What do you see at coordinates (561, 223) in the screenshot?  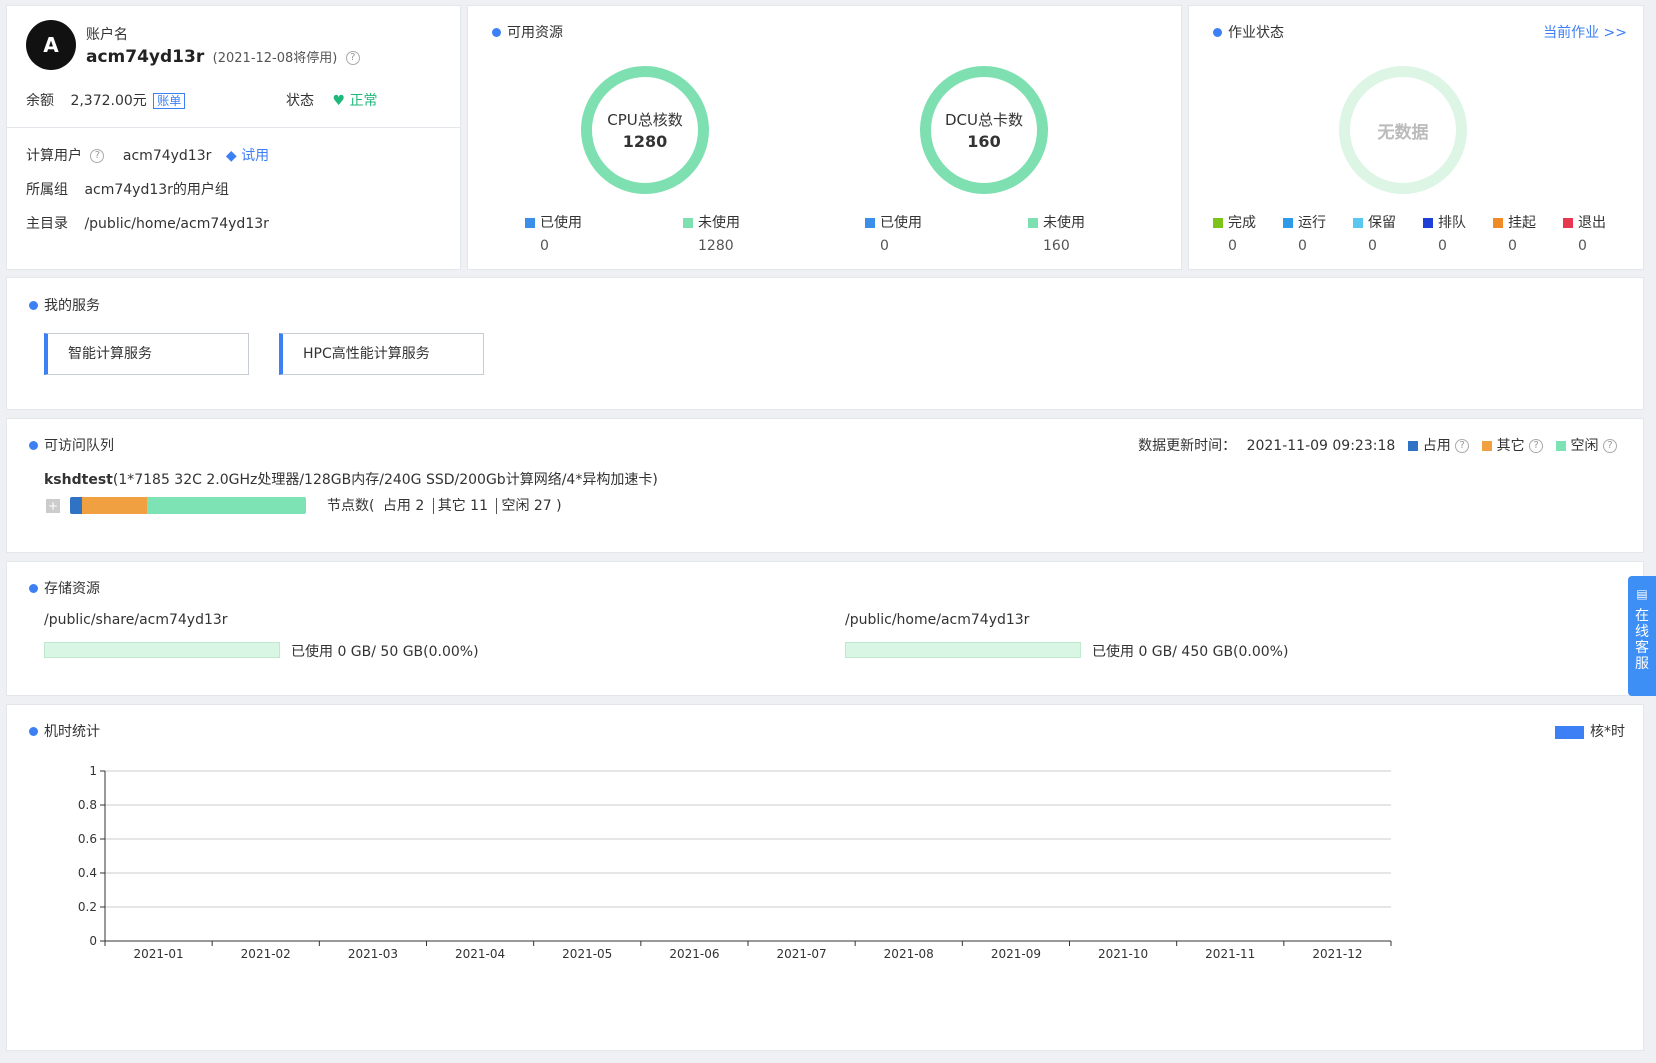 I see `cpu-used-label: 已使用` at bounding box center [561, 223].